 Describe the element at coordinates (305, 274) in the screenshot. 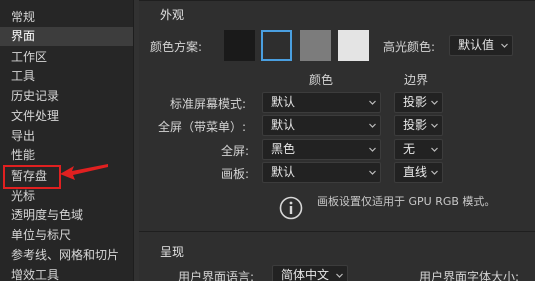

I see `ui-language-value: 简体中文` at that location.